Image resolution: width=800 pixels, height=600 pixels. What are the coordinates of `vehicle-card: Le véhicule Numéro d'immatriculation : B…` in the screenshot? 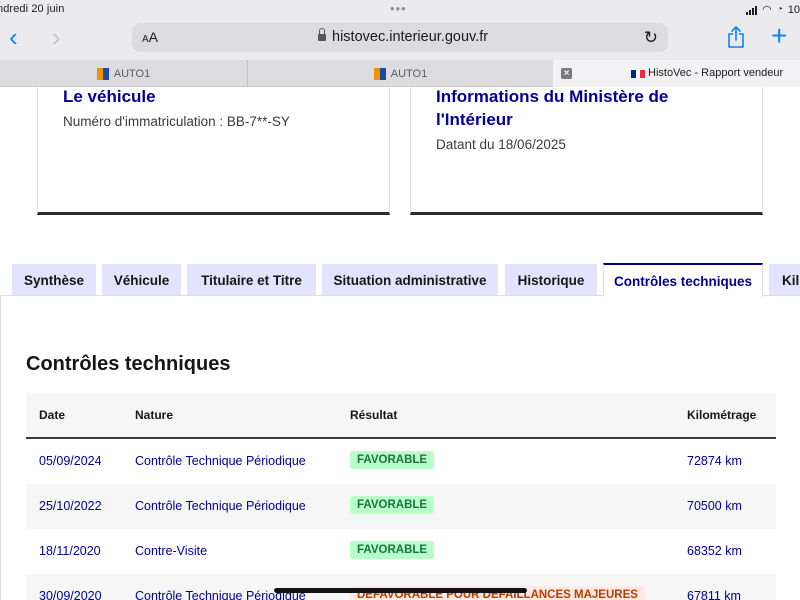 It's located at (213, 151).